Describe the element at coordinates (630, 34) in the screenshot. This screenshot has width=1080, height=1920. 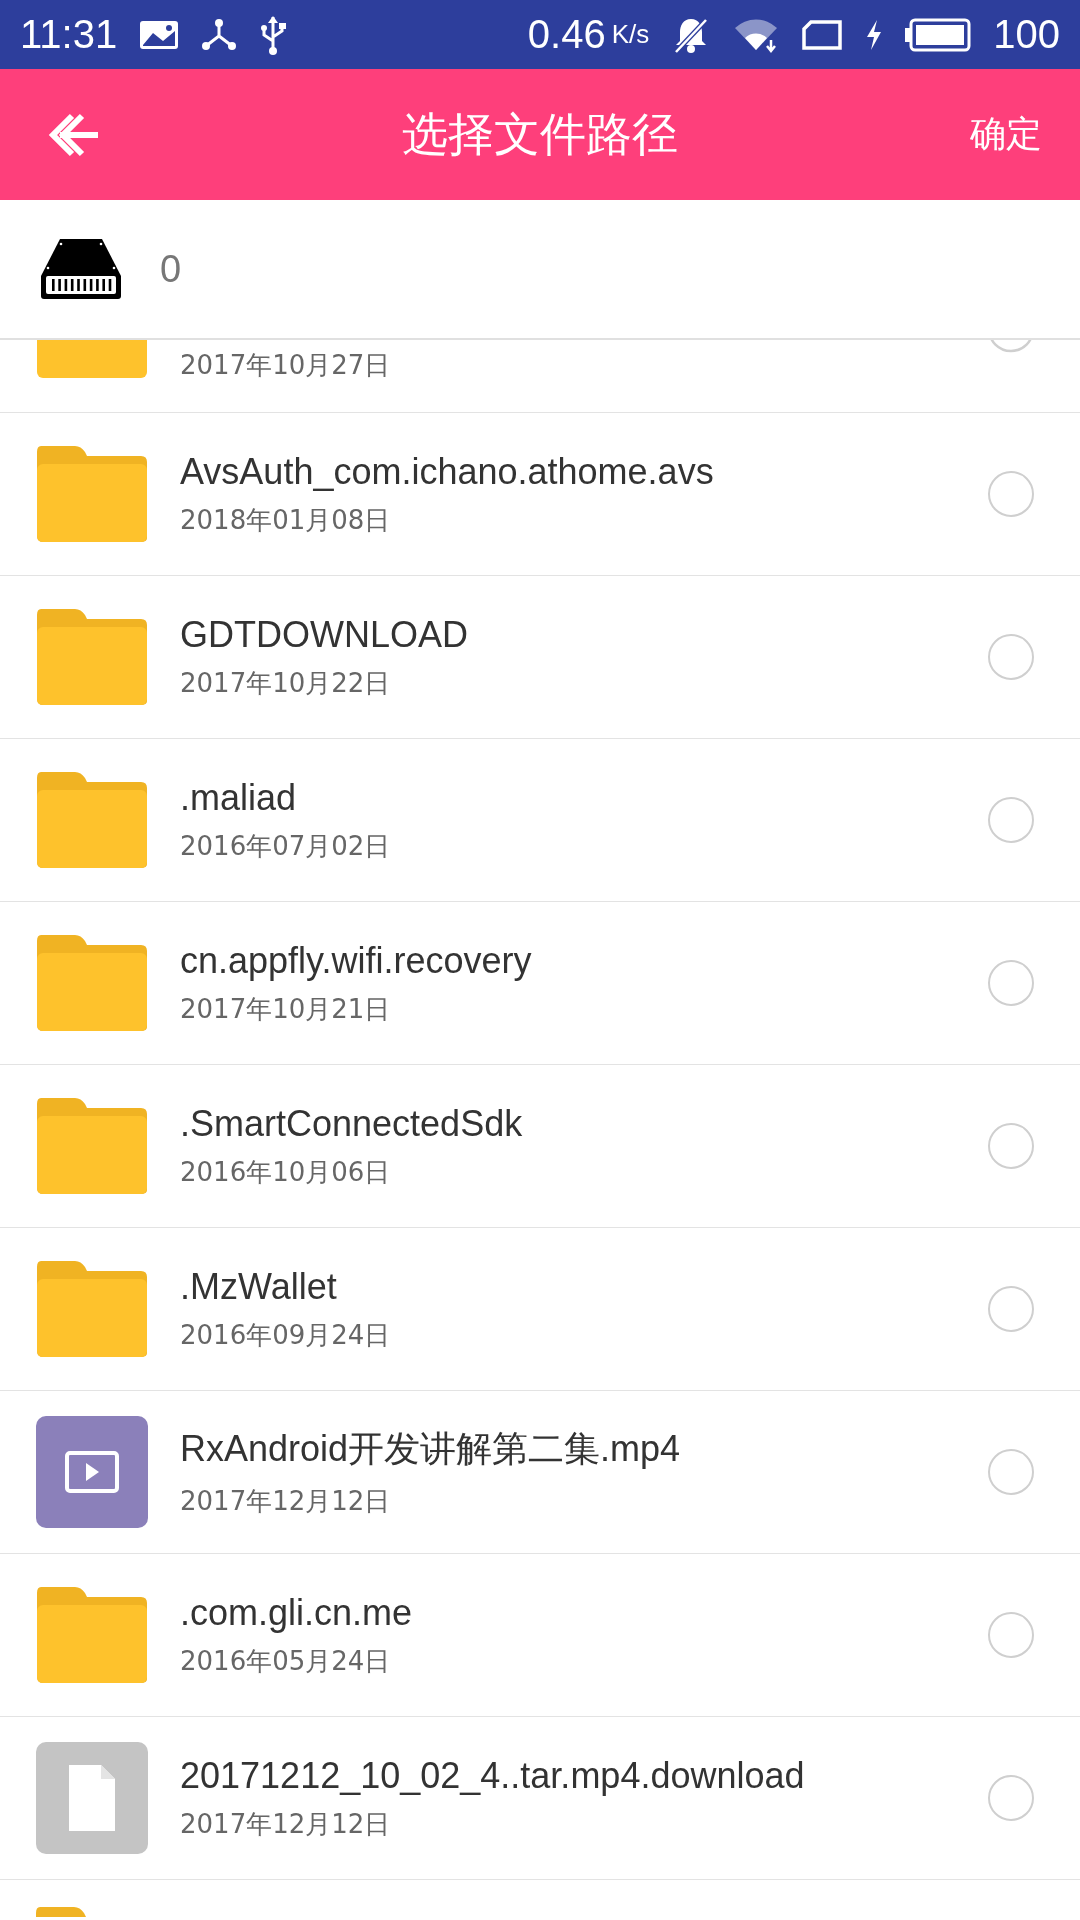
I see `speed-unit: K/s` at that location.